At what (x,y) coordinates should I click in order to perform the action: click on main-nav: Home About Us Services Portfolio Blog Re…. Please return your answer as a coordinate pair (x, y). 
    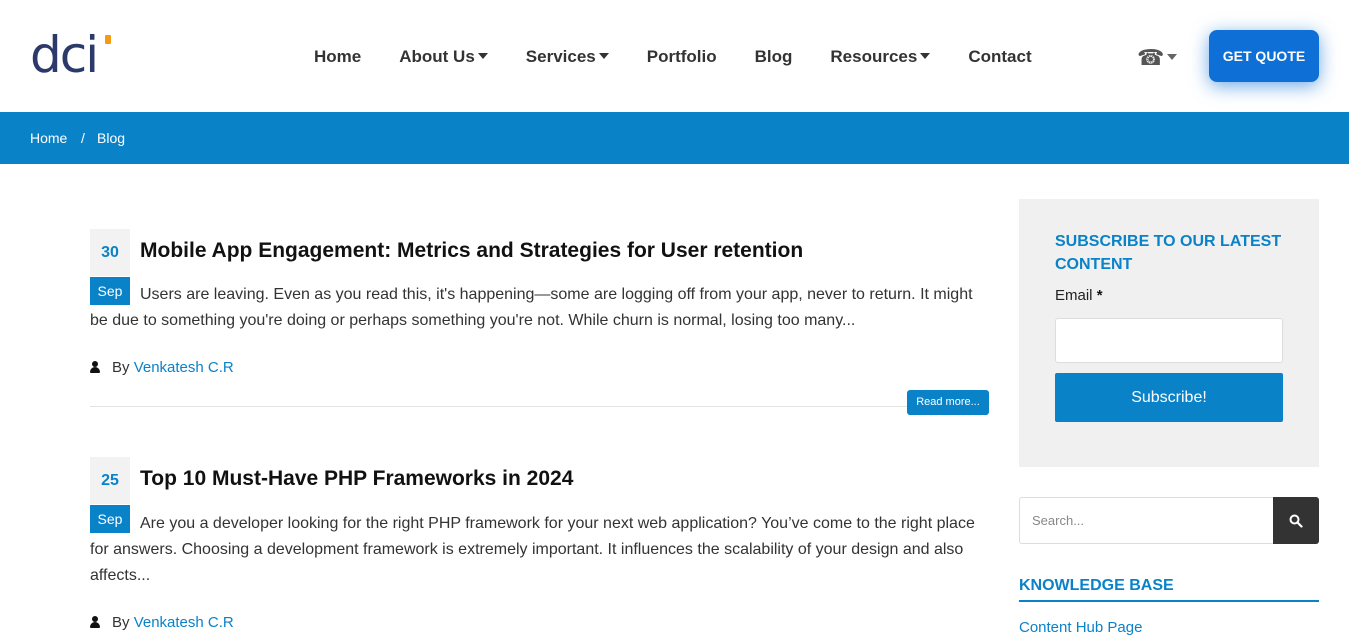
    Looking at the image, I should click on (692, 57).